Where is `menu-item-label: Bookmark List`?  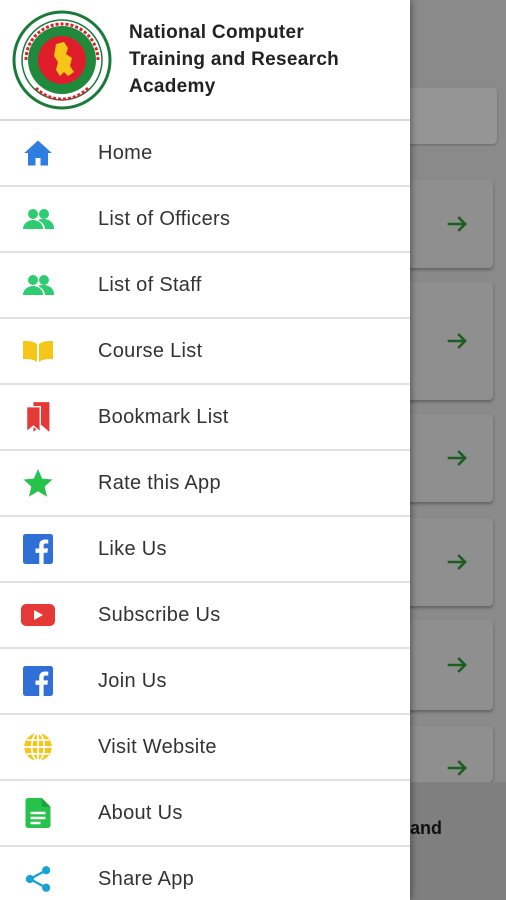 menu-item-label: Bookmark List is located at coordinates (163, 416).